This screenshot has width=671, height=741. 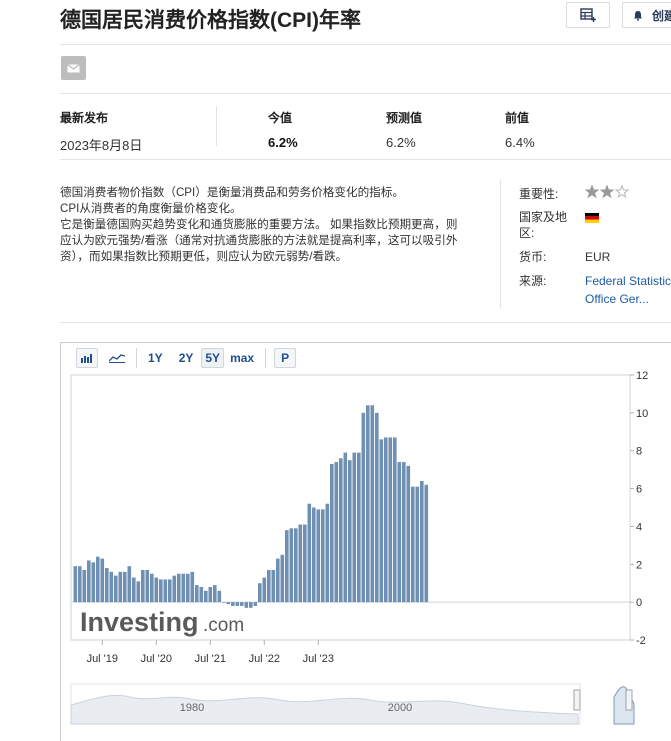 What do you see at coordinates (577, 700) in the screenshot?
I see `navigator-handle-left` at bounding box center [577, 700].